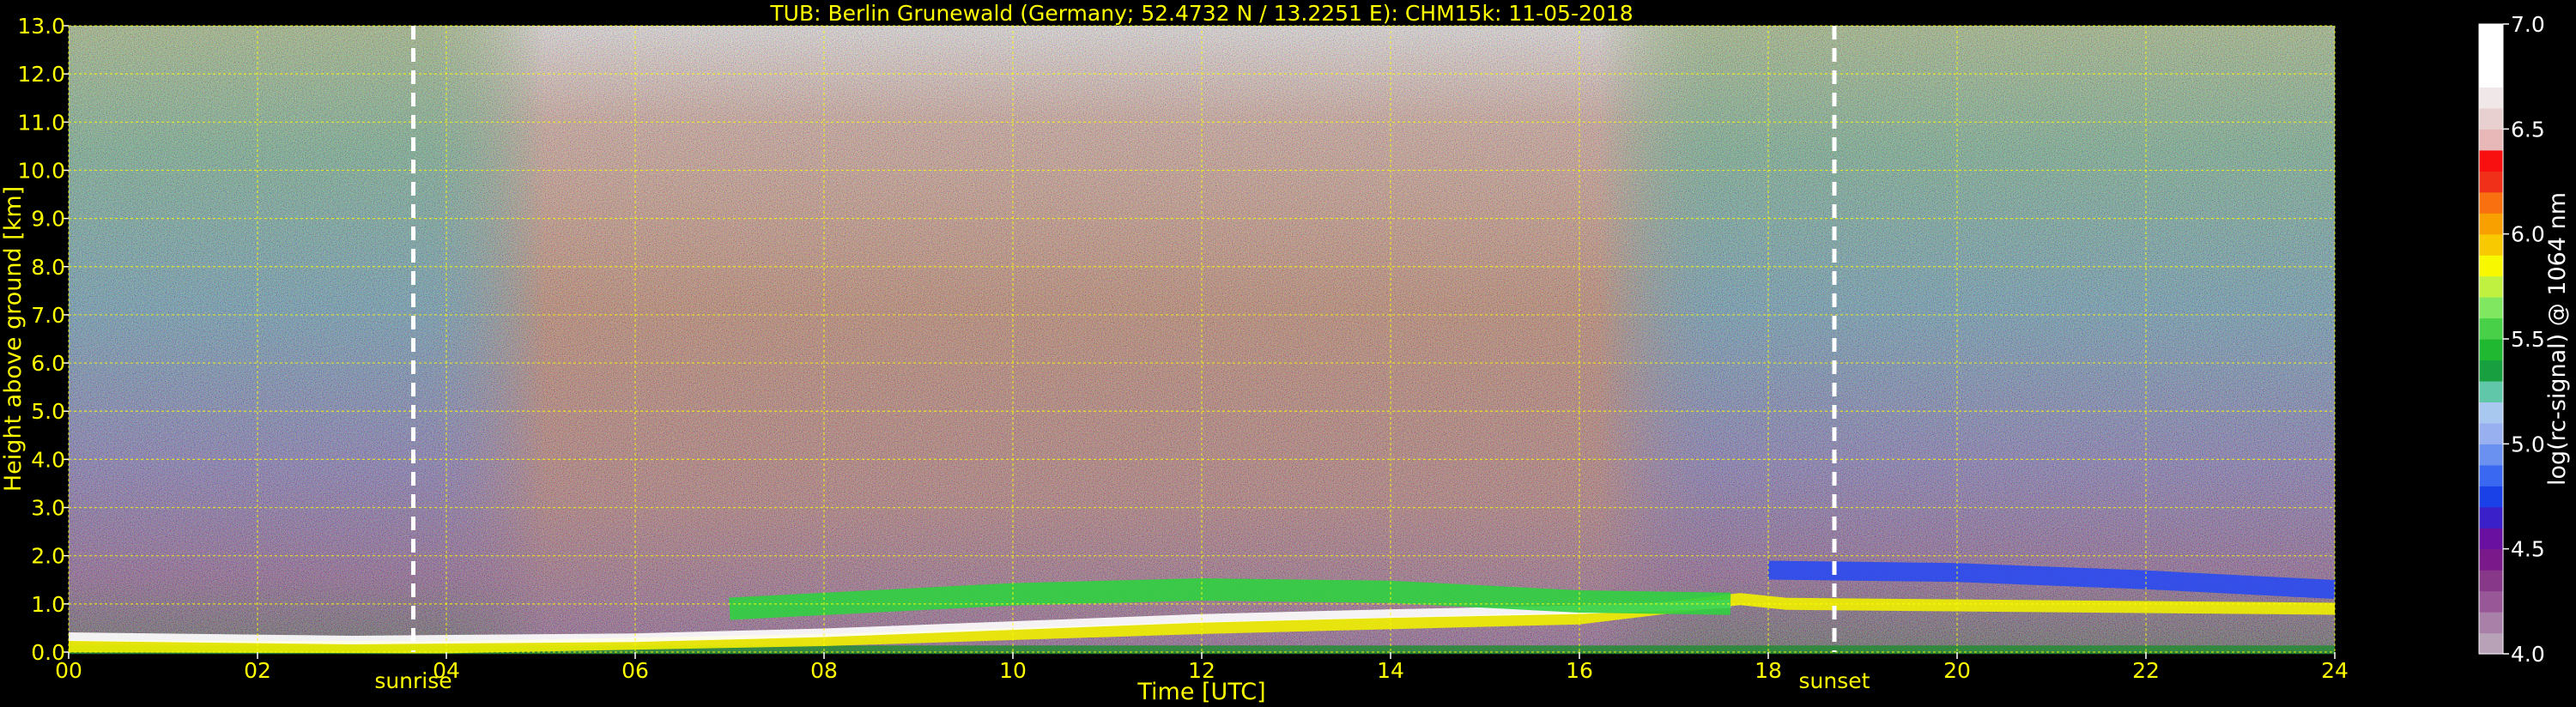 The height and width of the screenshot is (707, 2576). I want to click on y-tick-label-12: 12.0, so click(41, 75).